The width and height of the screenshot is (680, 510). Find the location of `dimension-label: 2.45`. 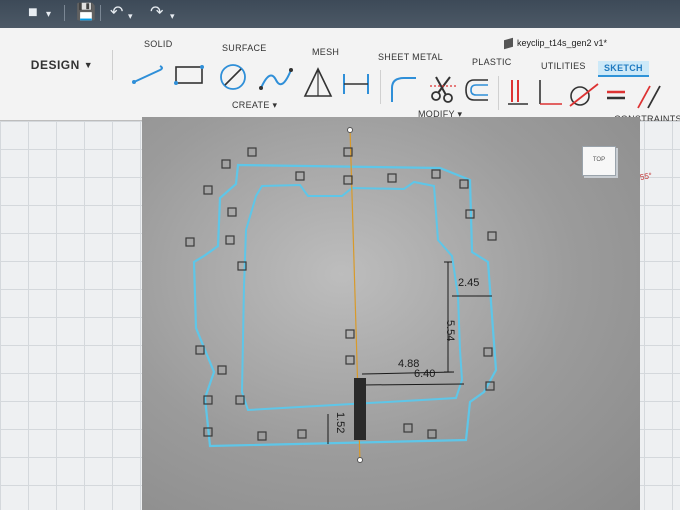

dimension-label: 2.45 is located at coordinates (468, 283).